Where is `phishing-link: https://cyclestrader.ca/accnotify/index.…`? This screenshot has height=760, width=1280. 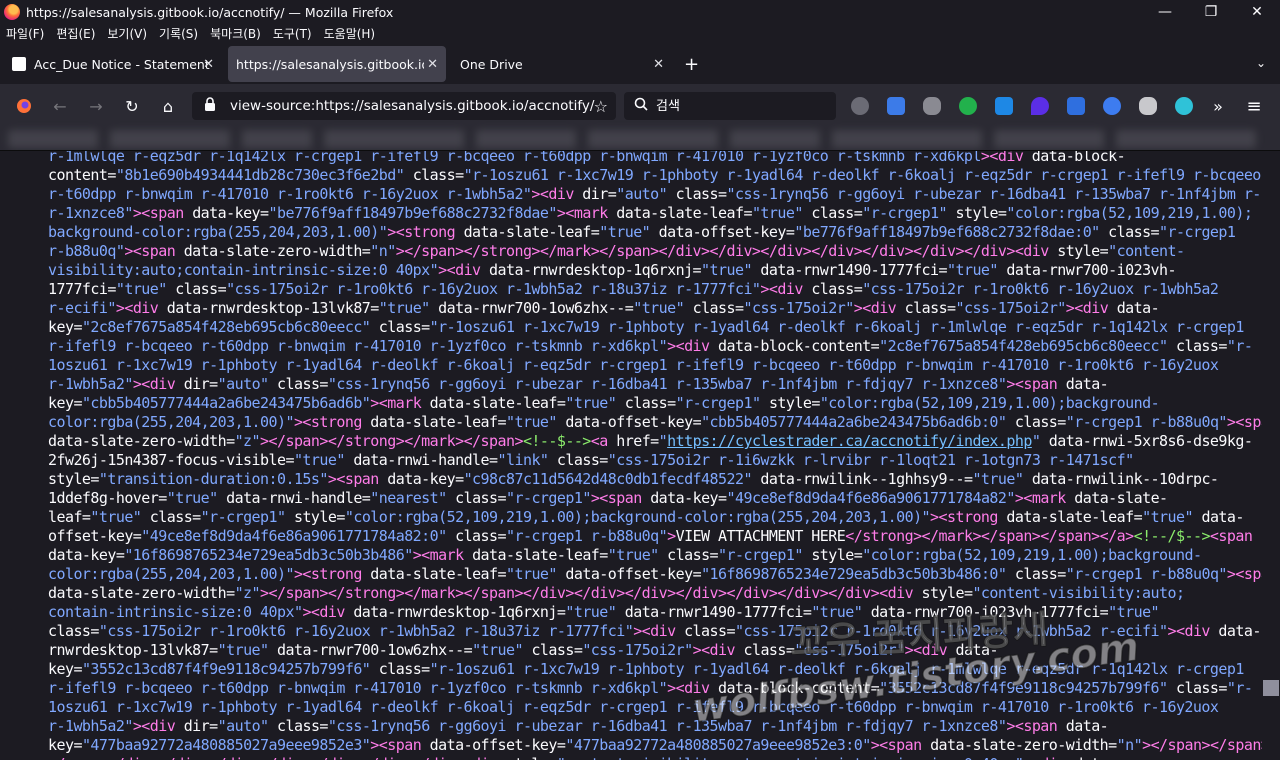
phishing-link: https://cyclestrader.ca/accnotify/index.… is located at coordinates (849, 441).